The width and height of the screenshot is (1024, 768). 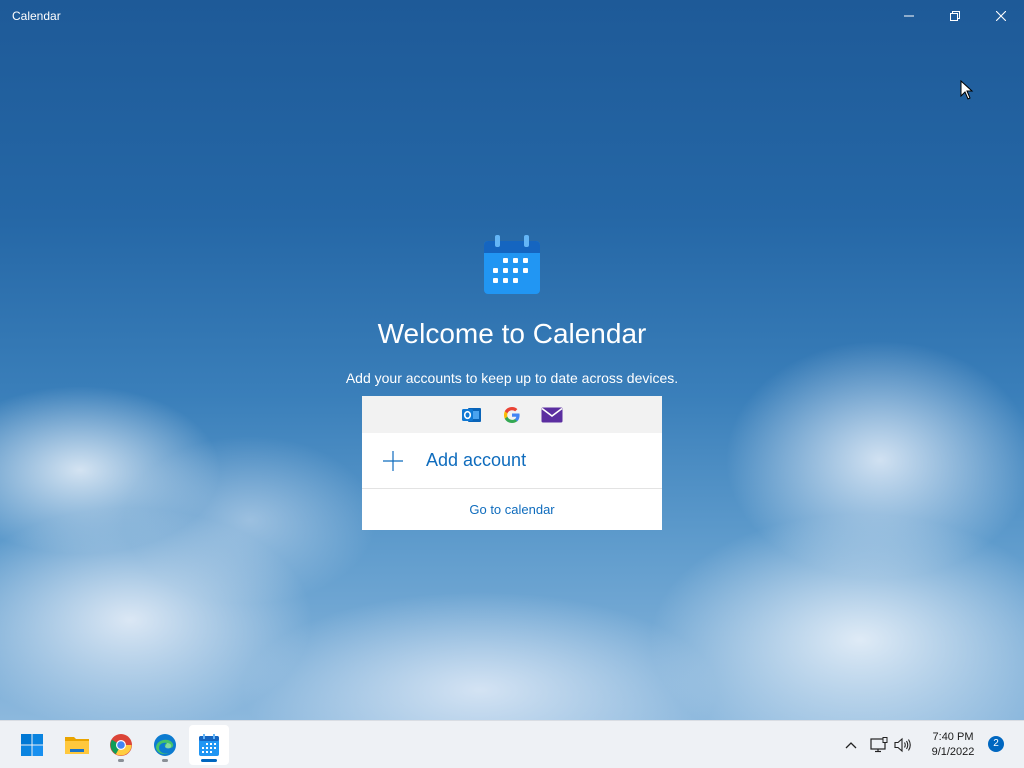 I want to click on add-account-card: Add account Go to calendar, so click(x=512, y=463).